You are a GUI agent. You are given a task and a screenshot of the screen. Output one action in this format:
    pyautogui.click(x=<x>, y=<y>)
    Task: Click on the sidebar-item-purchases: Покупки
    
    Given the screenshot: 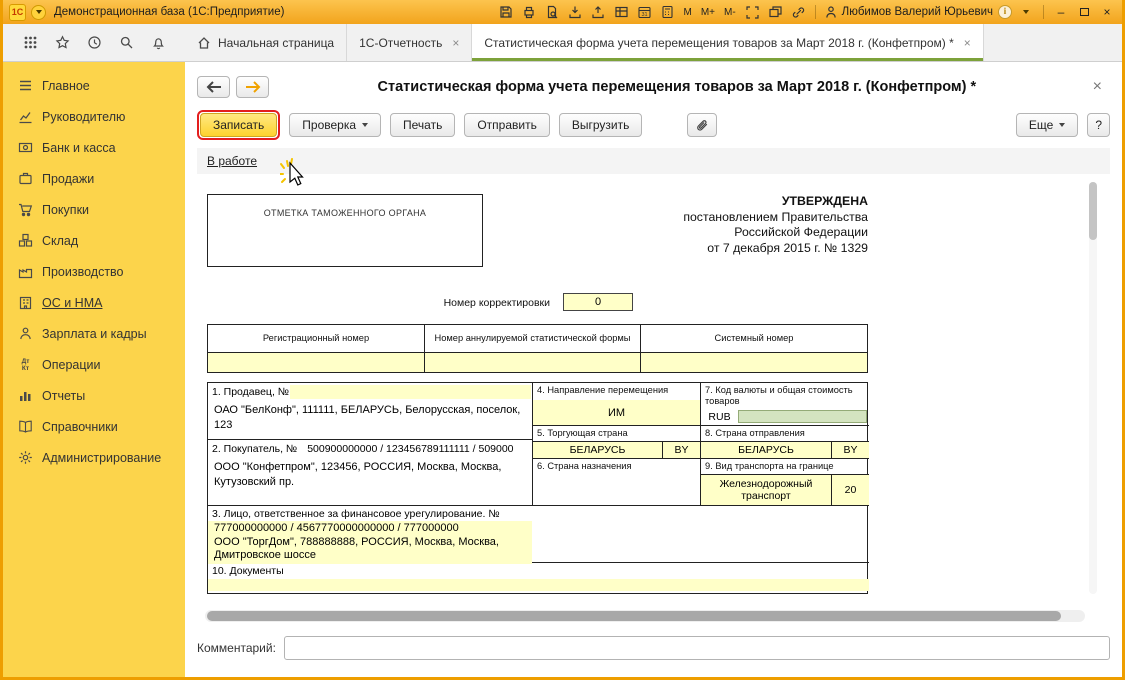 What is the action you would take?
    pyautogui.click(x=94, y=209)
    